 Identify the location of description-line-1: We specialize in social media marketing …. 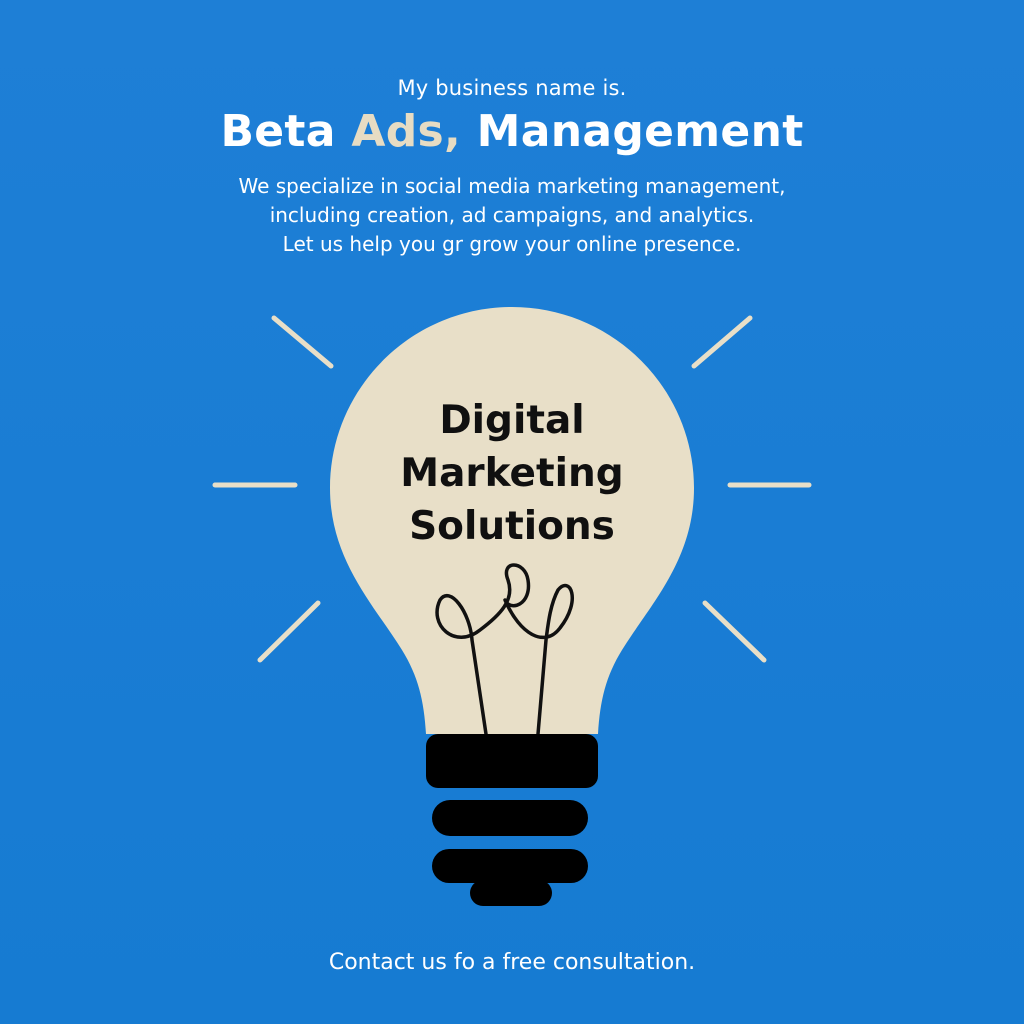
(512, 186).